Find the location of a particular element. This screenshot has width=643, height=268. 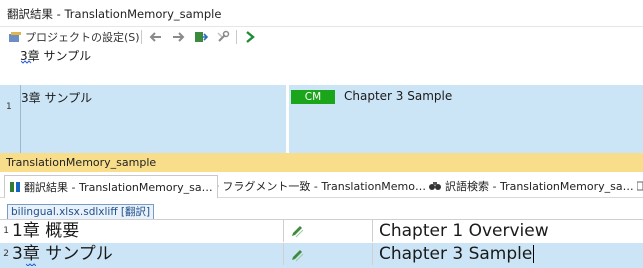

apply-translation-icon is located at coordinates (201, 37).